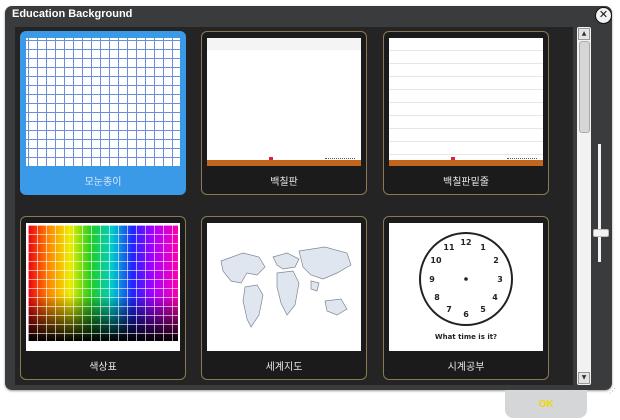 The image size is (620, 420). What do you see at coordinates (584, 87) in the screenshot?
I see `scrollbar-thumb` at bounding box center [584, 87].